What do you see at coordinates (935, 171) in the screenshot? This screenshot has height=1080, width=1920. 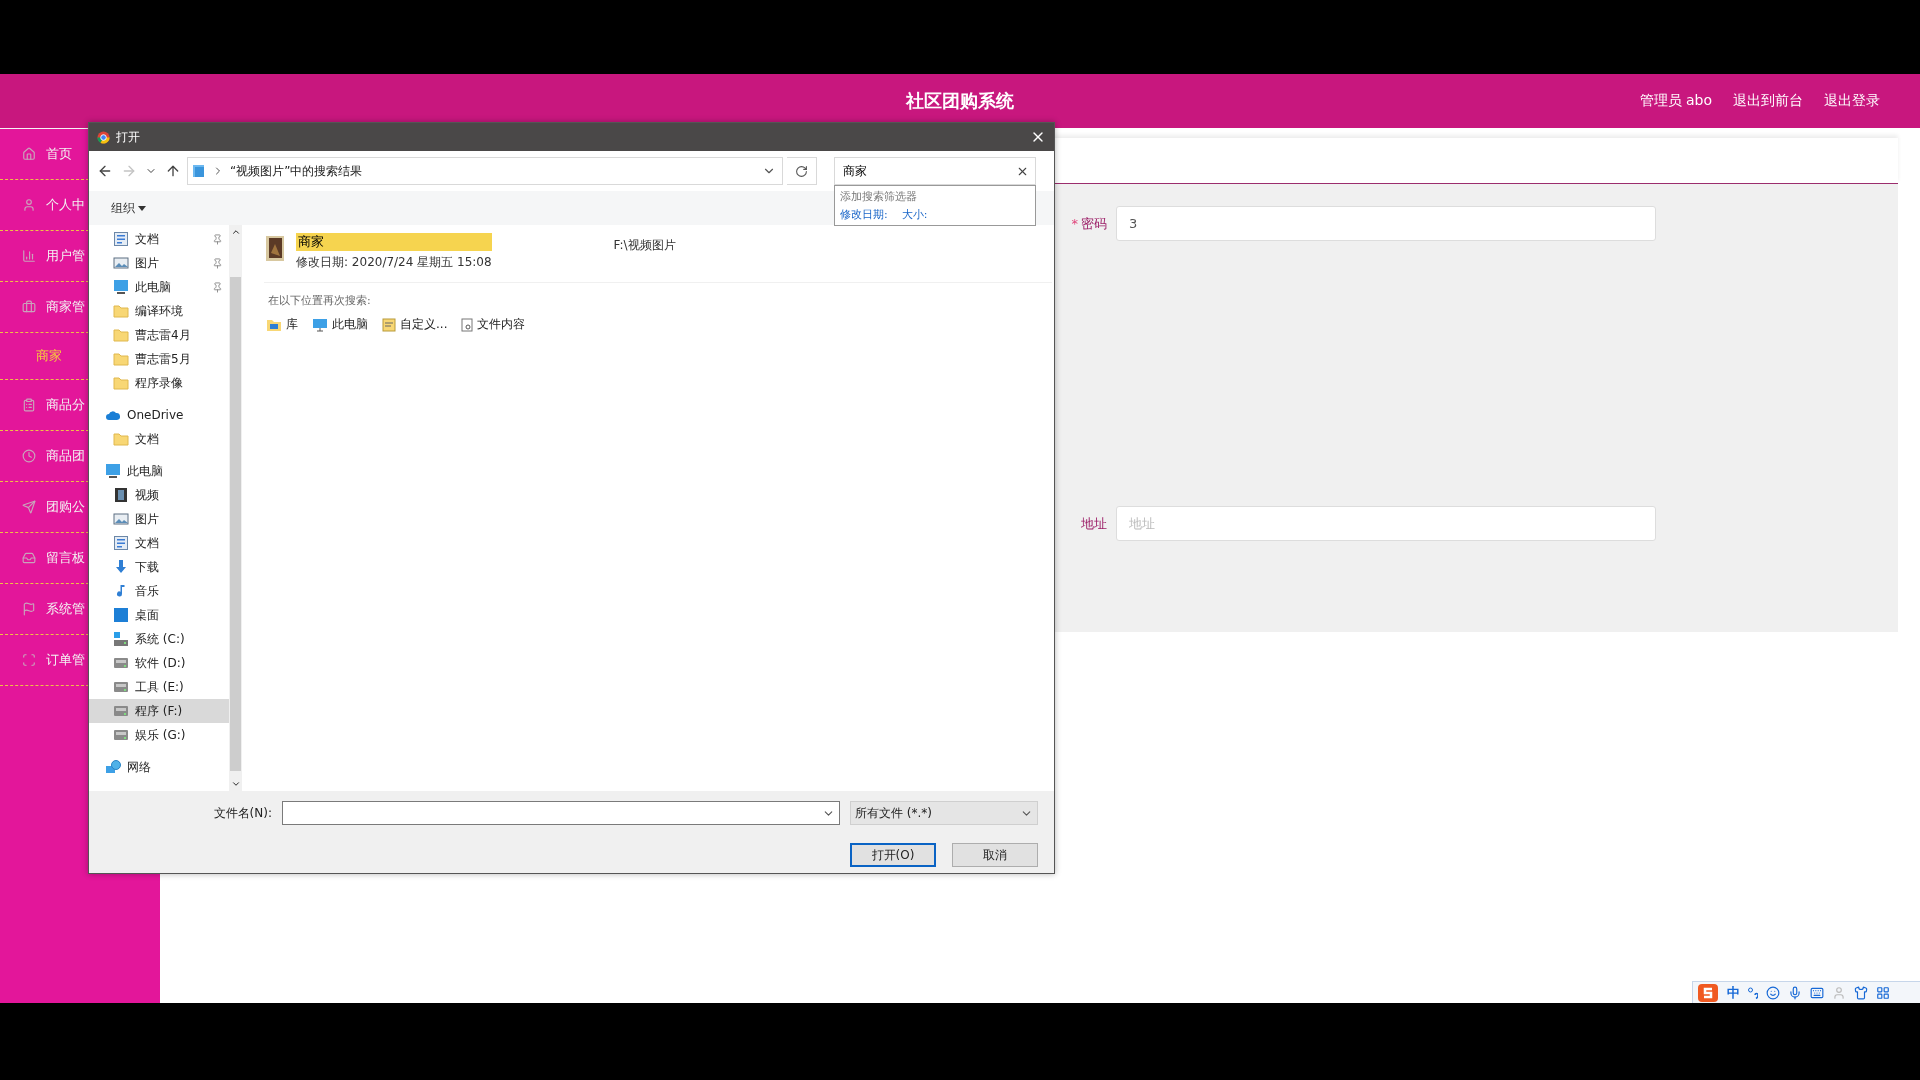 I see `search-field: 商家` at bounding box center [935, 171].